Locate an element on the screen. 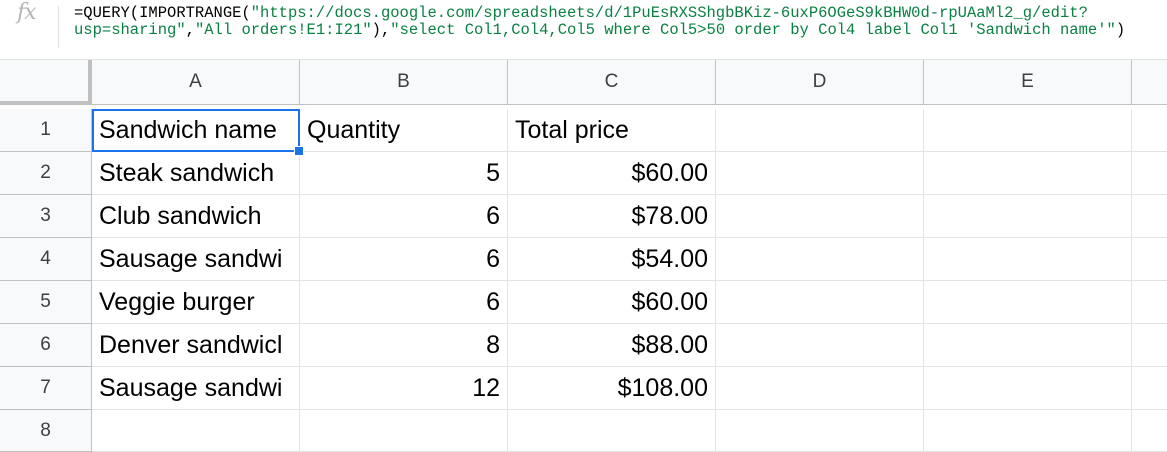 This screenshot has width=1167, height=452. fx-icon: fx is located at coordinates (27, 12).